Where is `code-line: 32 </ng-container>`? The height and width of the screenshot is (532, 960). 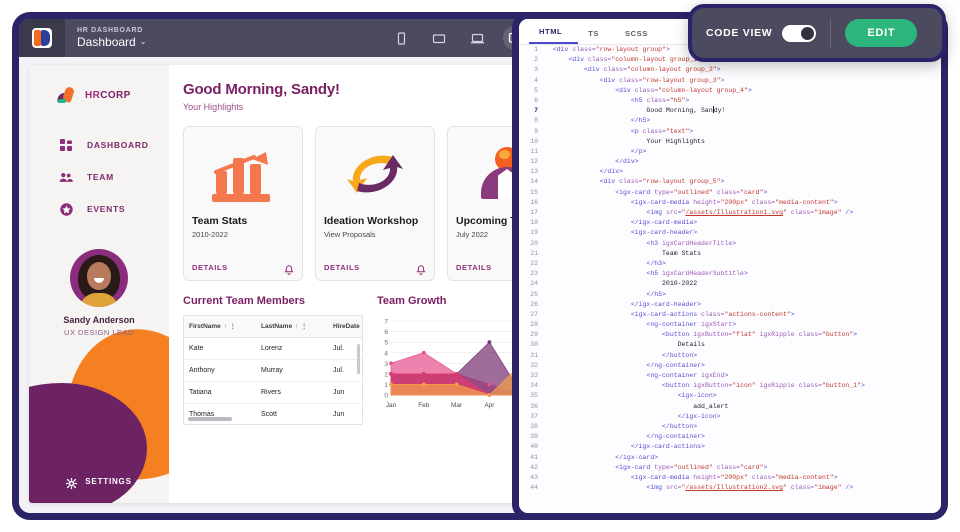 code-line: 32 </ng-container> is located at coordinates (730, 366).